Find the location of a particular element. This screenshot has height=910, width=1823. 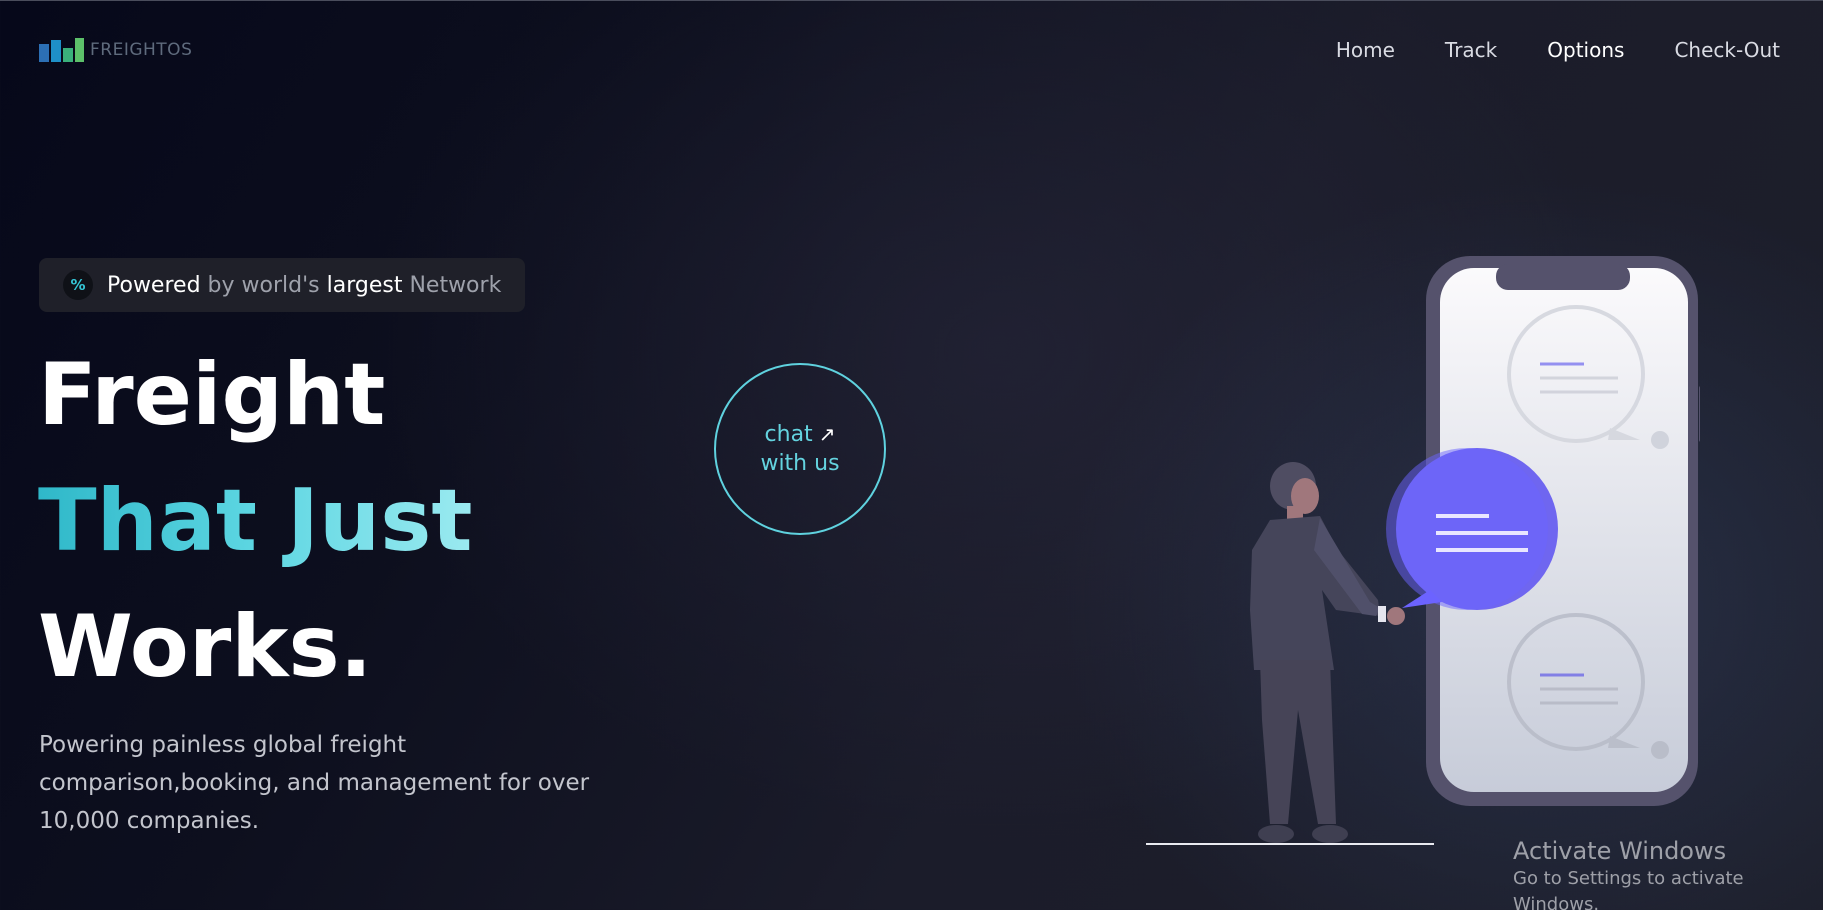

badge-text: Powered by world's largest Network is located at coordinates (304, 285).